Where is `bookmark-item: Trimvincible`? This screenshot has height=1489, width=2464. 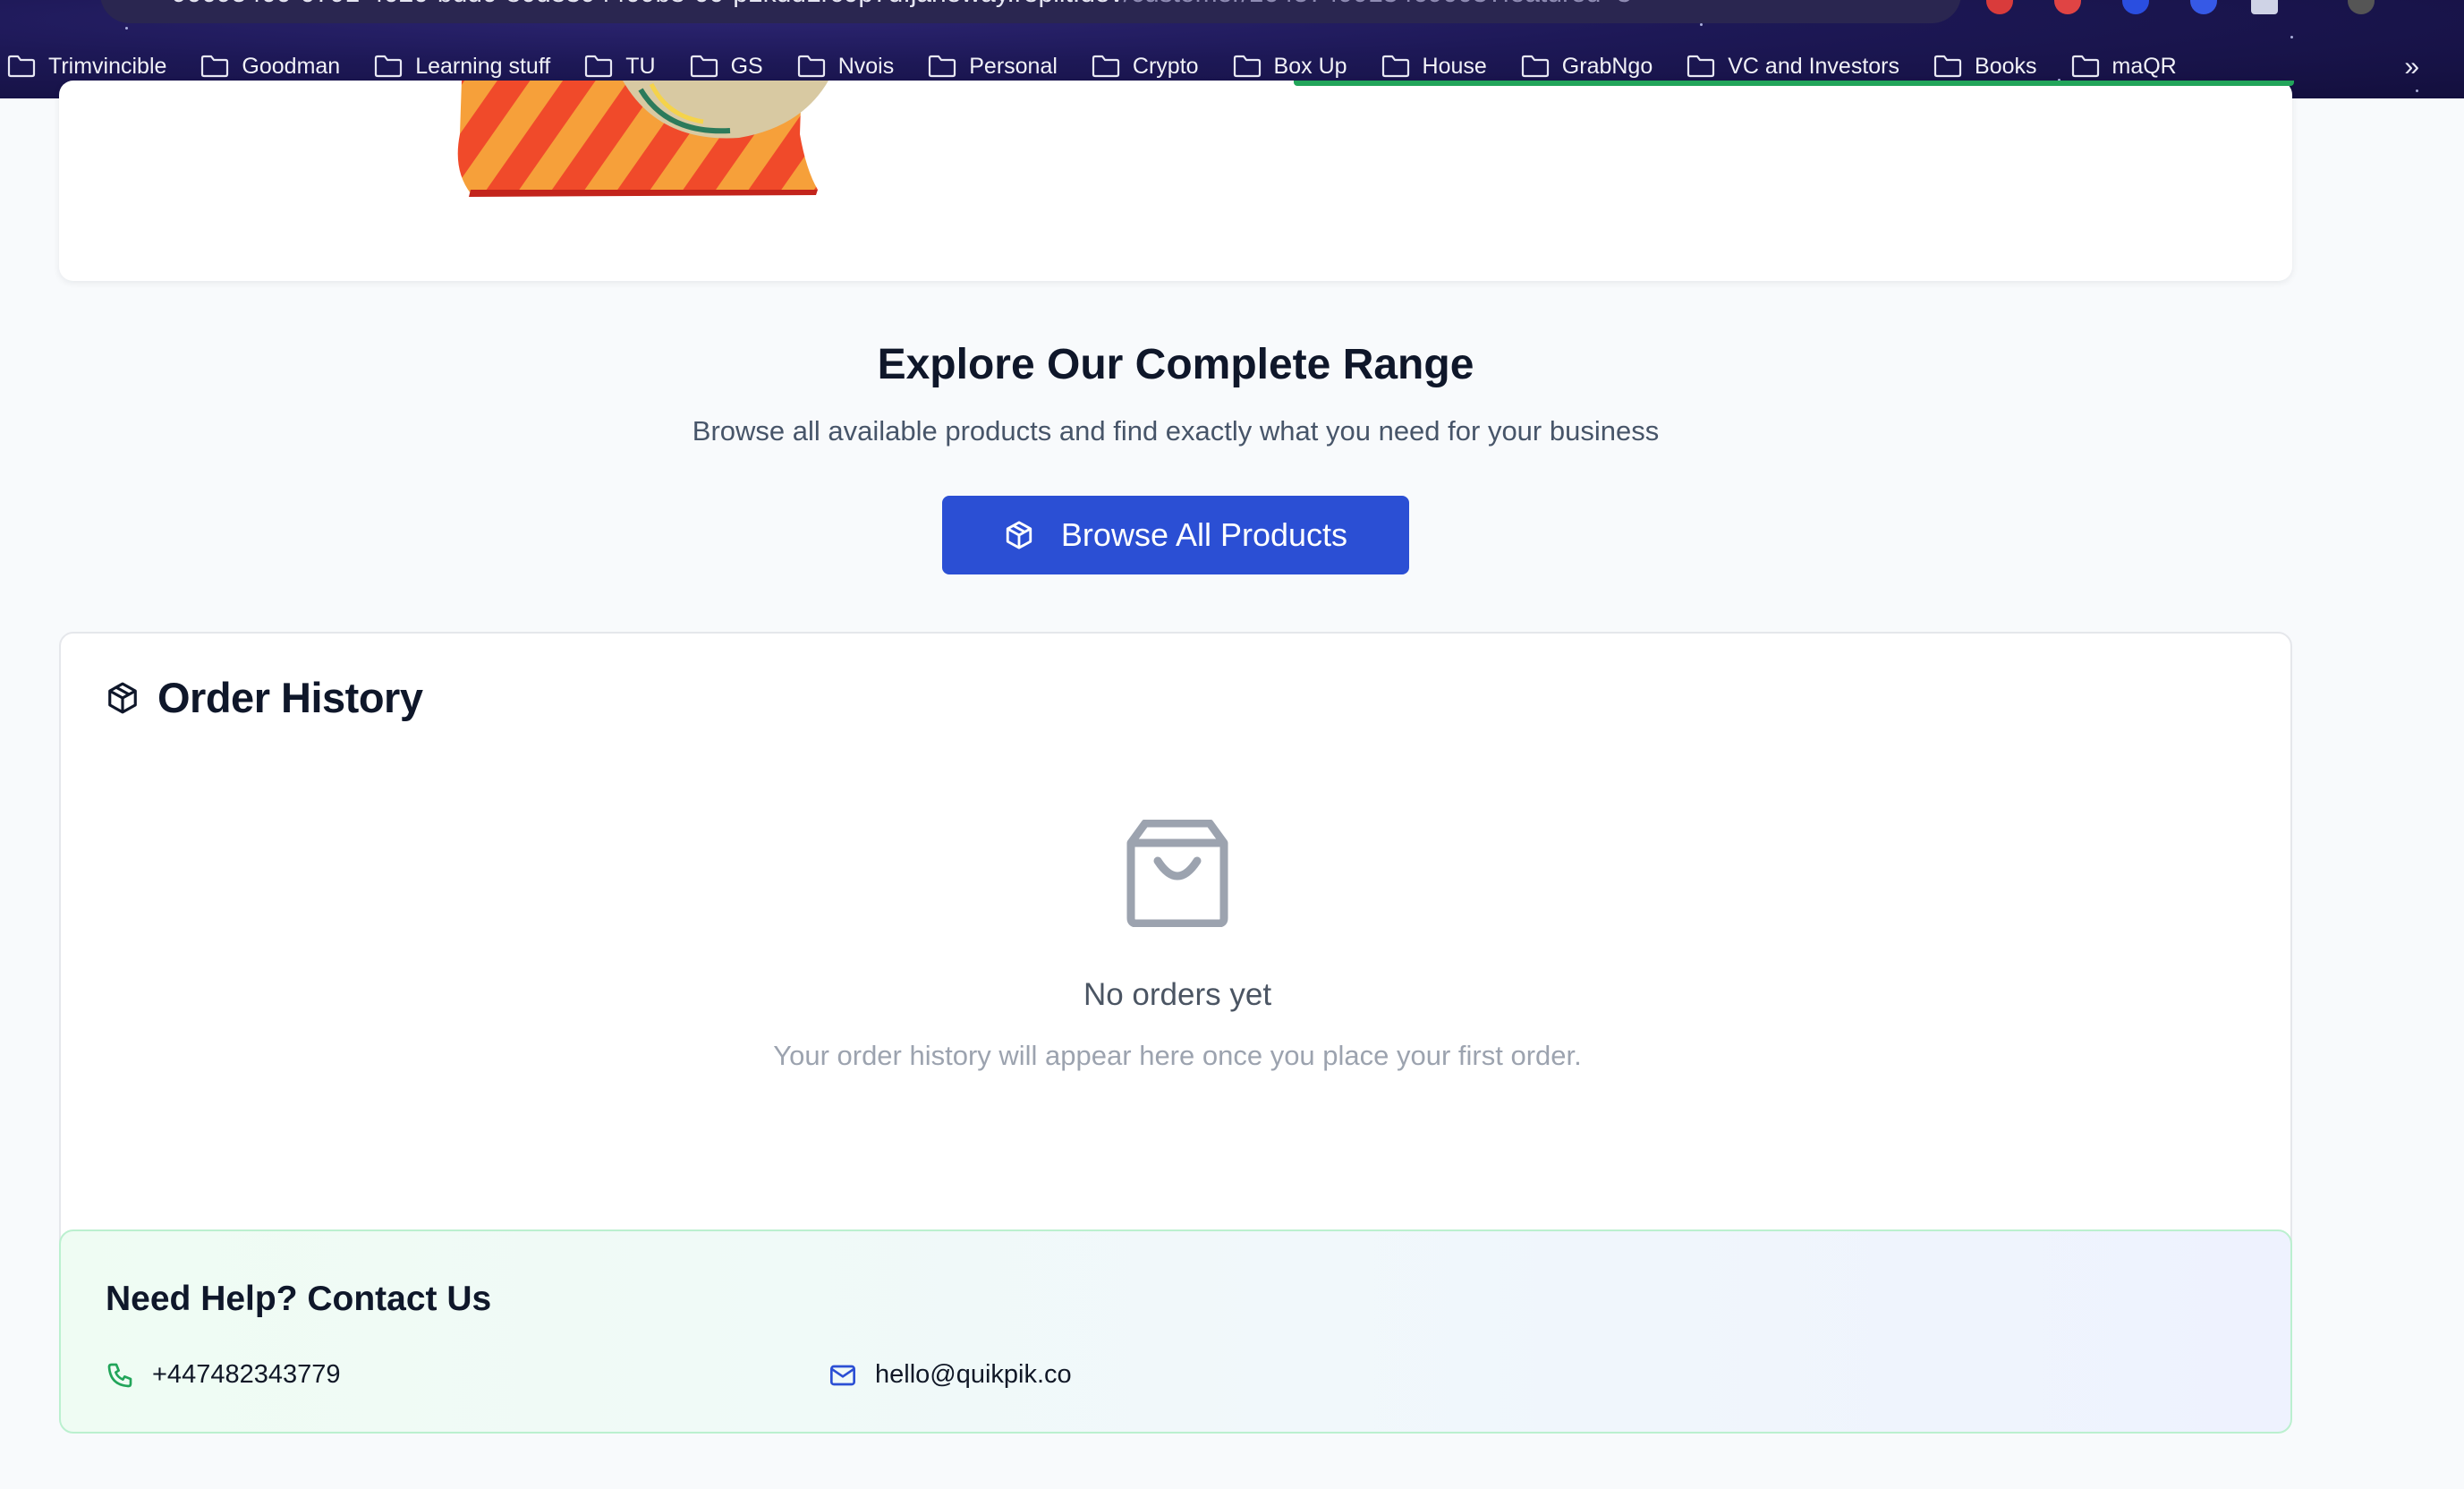
bookmark-item: Trimvincible is located at coordinates (86, 67).